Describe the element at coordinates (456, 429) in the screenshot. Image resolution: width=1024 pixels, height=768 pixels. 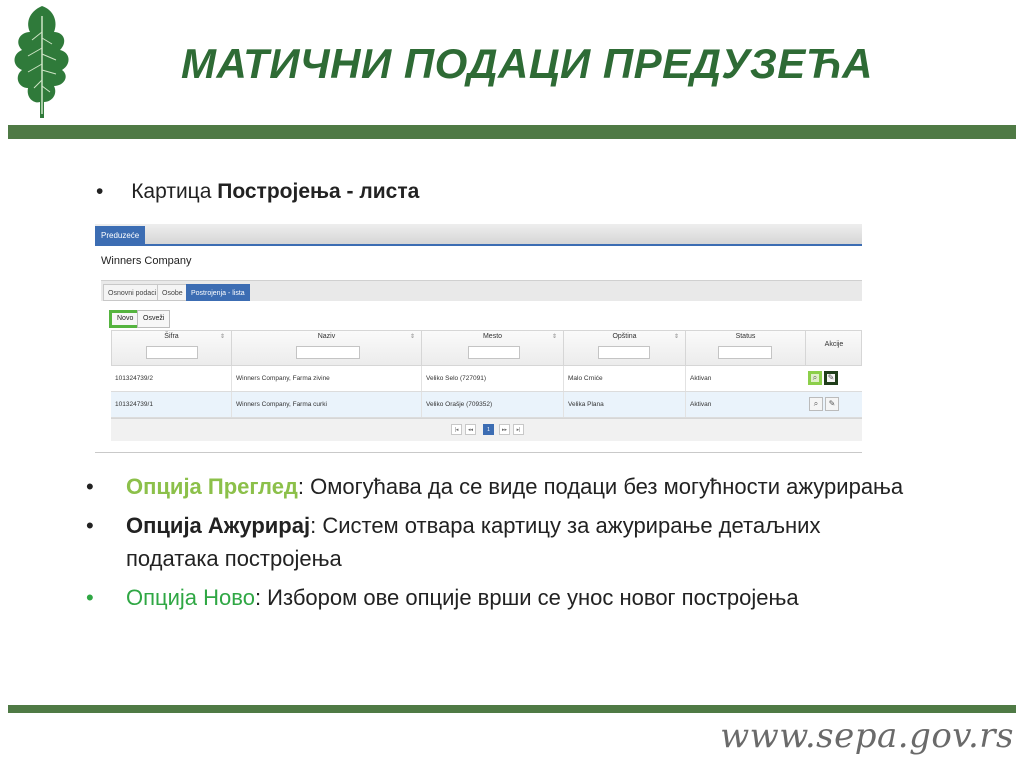
I see `first-page-button: |◂` at that location.